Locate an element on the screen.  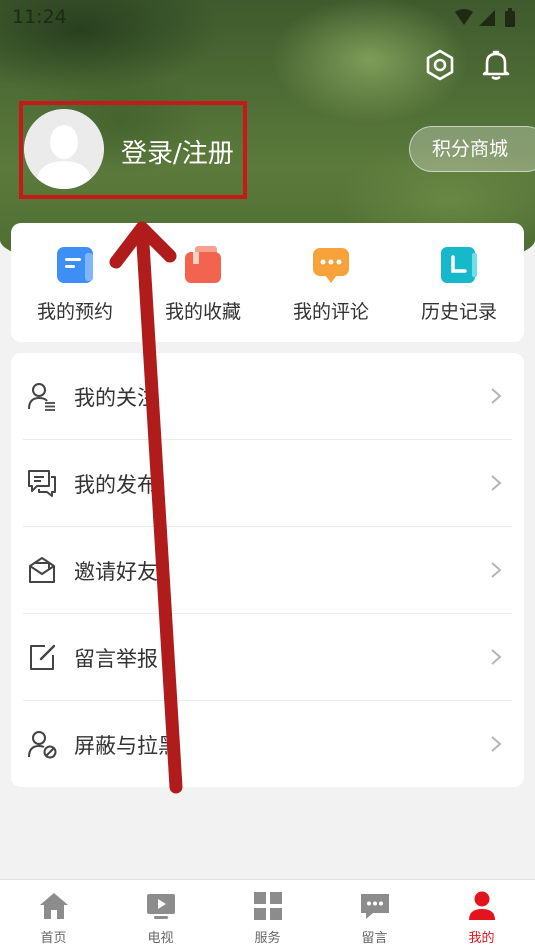
status-time: 11:24 is located at coordinates (39, 17).